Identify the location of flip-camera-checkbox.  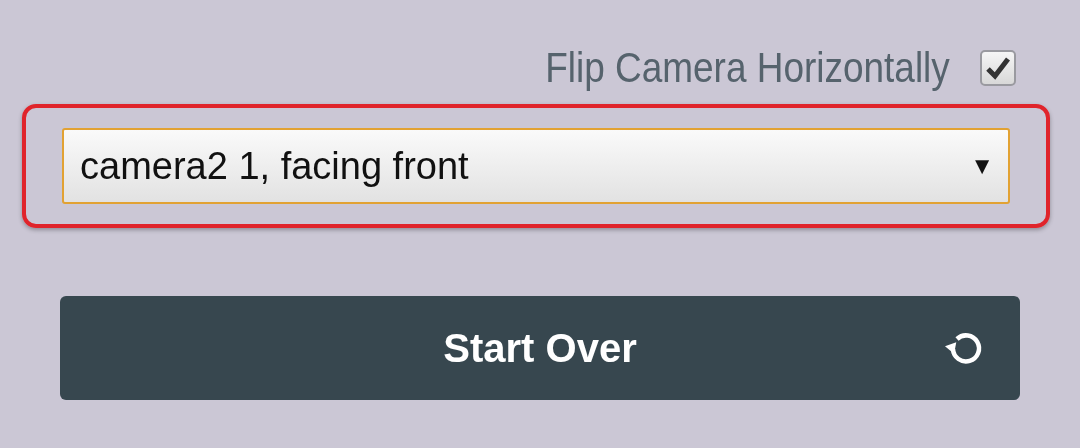
(998, 68).